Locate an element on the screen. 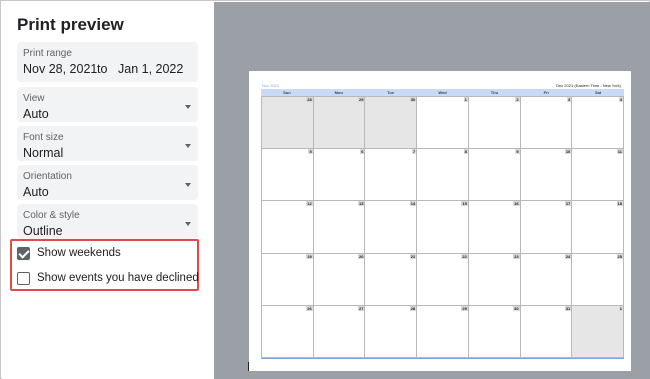  view-value: Auto is located at coordinates (36, 114).